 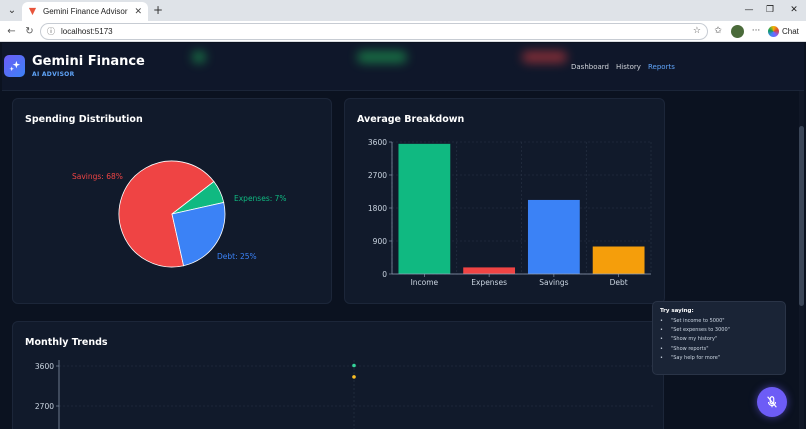 I want to click on bar-income, so click(x=424, y=208).